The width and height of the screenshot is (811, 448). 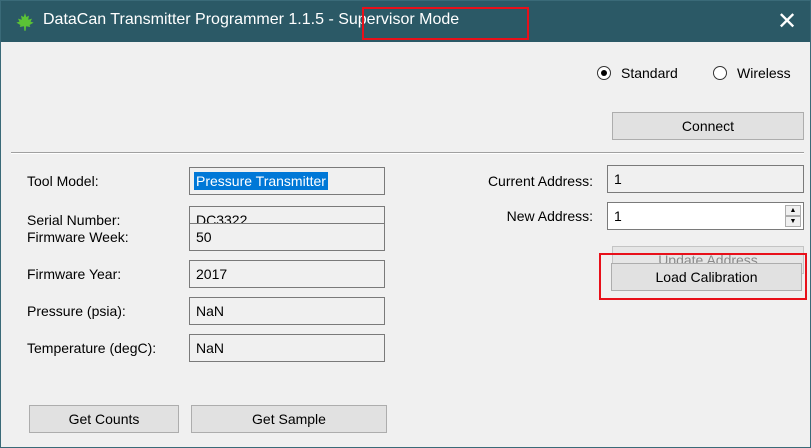 I want to click on standard-radio: Standard, so click(x=637, y=73).